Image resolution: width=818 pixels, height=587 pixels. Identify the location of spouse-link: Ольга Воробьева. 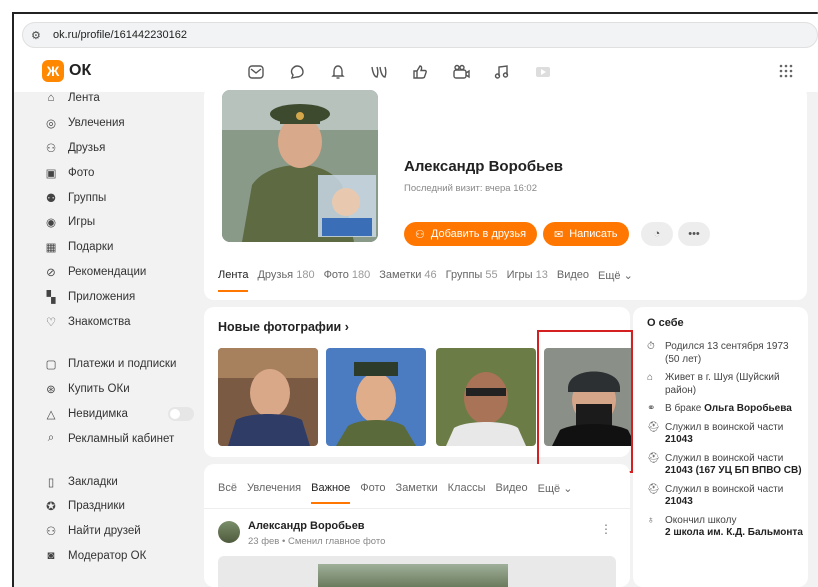
(748, 408).